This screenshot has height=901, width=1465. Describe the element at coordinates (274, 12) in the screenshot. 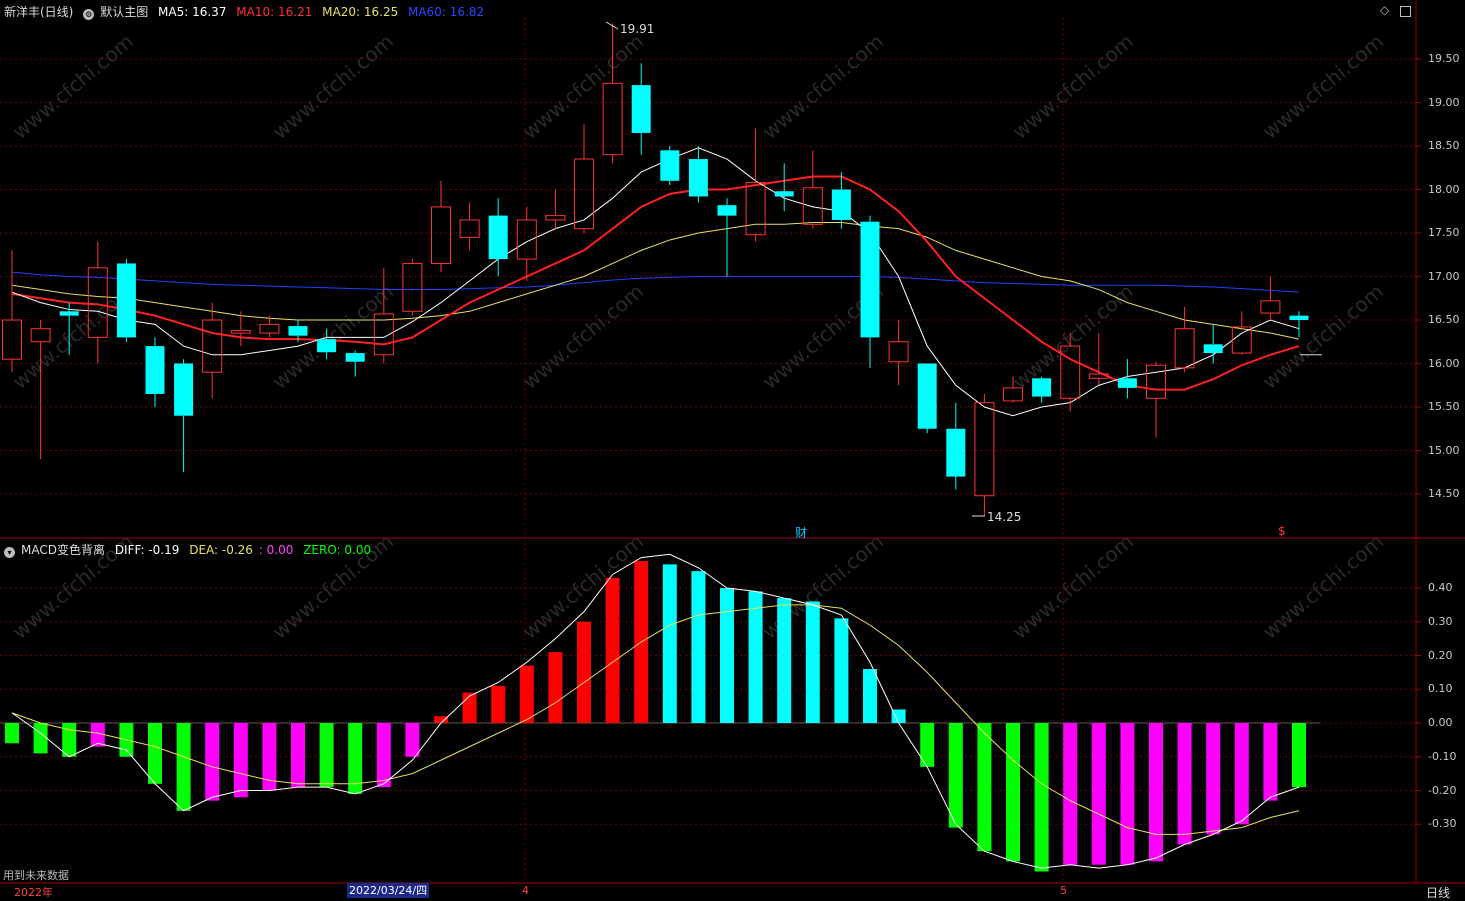

I see `ma10-value: MA10: 16.21` at that location.